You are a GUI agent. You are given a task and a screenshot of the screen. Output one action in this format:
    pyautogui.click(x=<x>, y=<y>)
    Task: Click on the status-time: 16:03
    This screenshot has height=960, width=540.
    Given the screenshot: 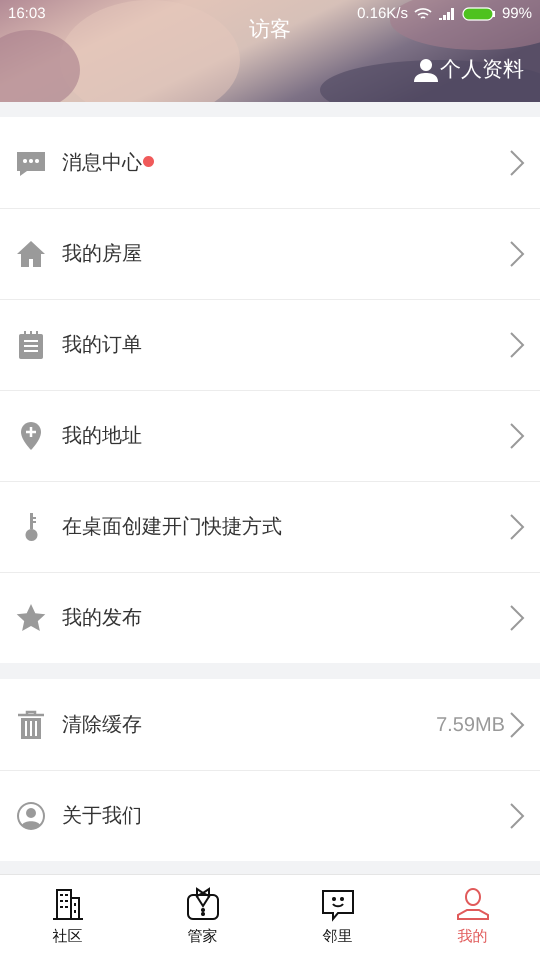 What is the action you would take?
    pyautogui.click(x=27, y=14)
    